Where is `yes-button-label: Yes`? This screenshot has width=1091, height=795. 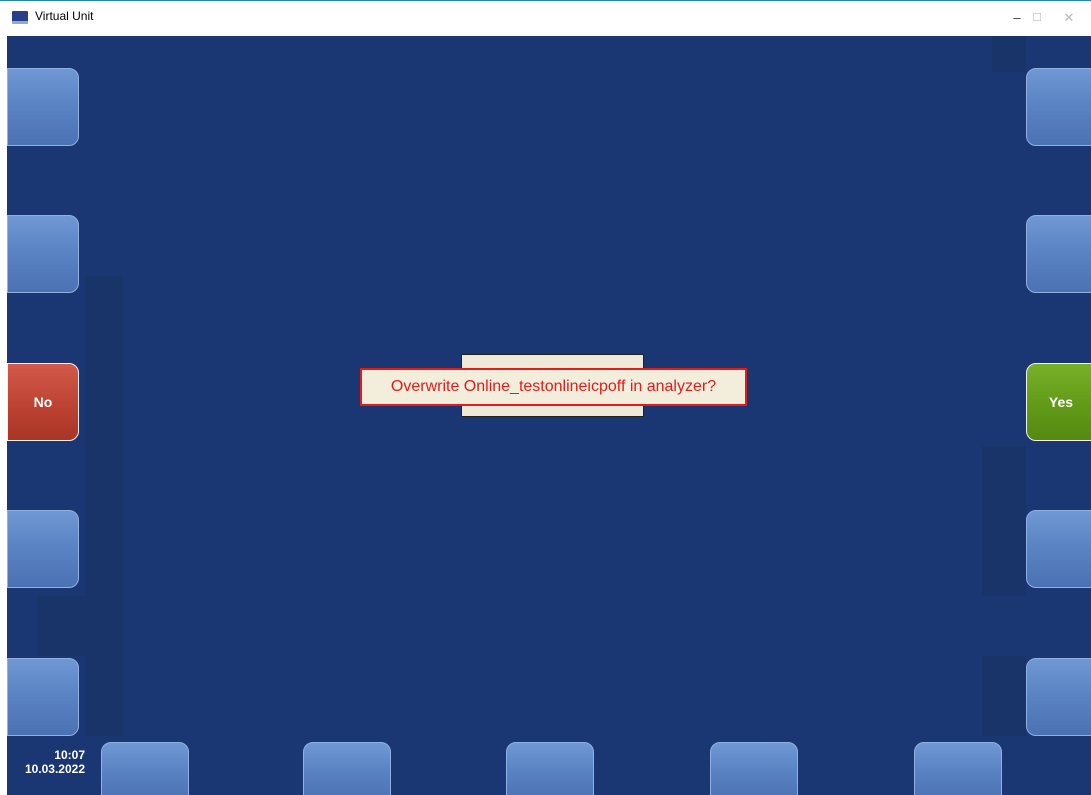 yes-button-label: Yes is located at coordinates (1061, 402).